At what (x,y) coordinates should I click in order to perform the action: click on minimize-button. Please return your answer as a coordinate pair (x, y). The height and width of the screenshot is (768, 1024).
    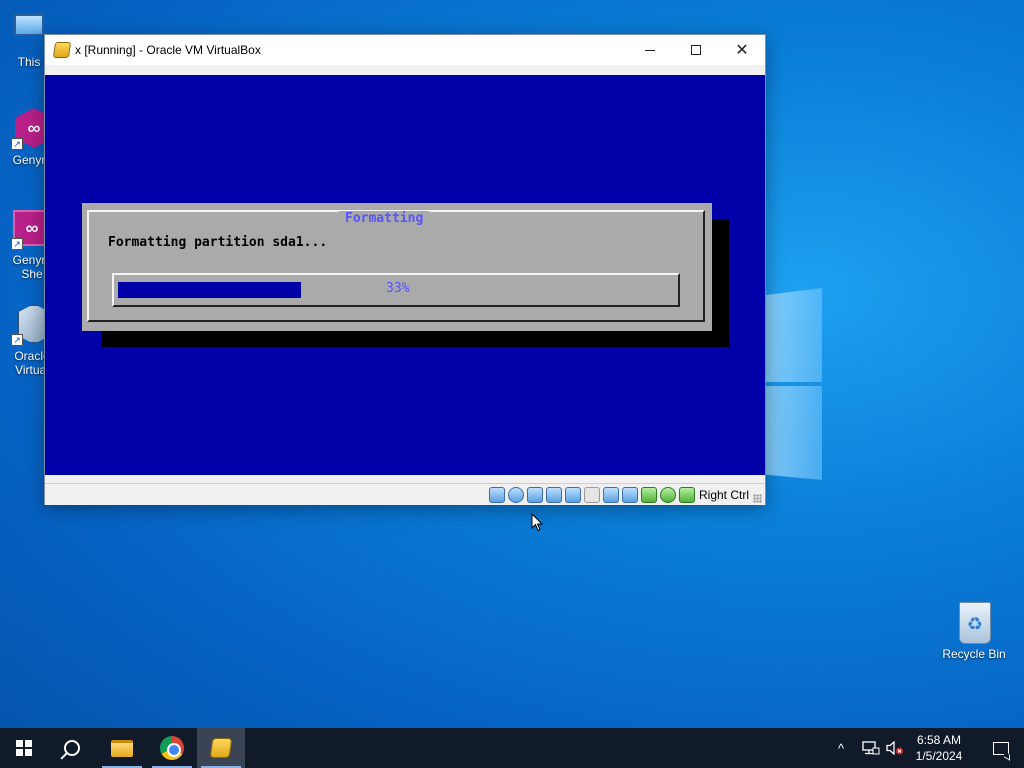
    Looking at the image, I should click on (650, 50).